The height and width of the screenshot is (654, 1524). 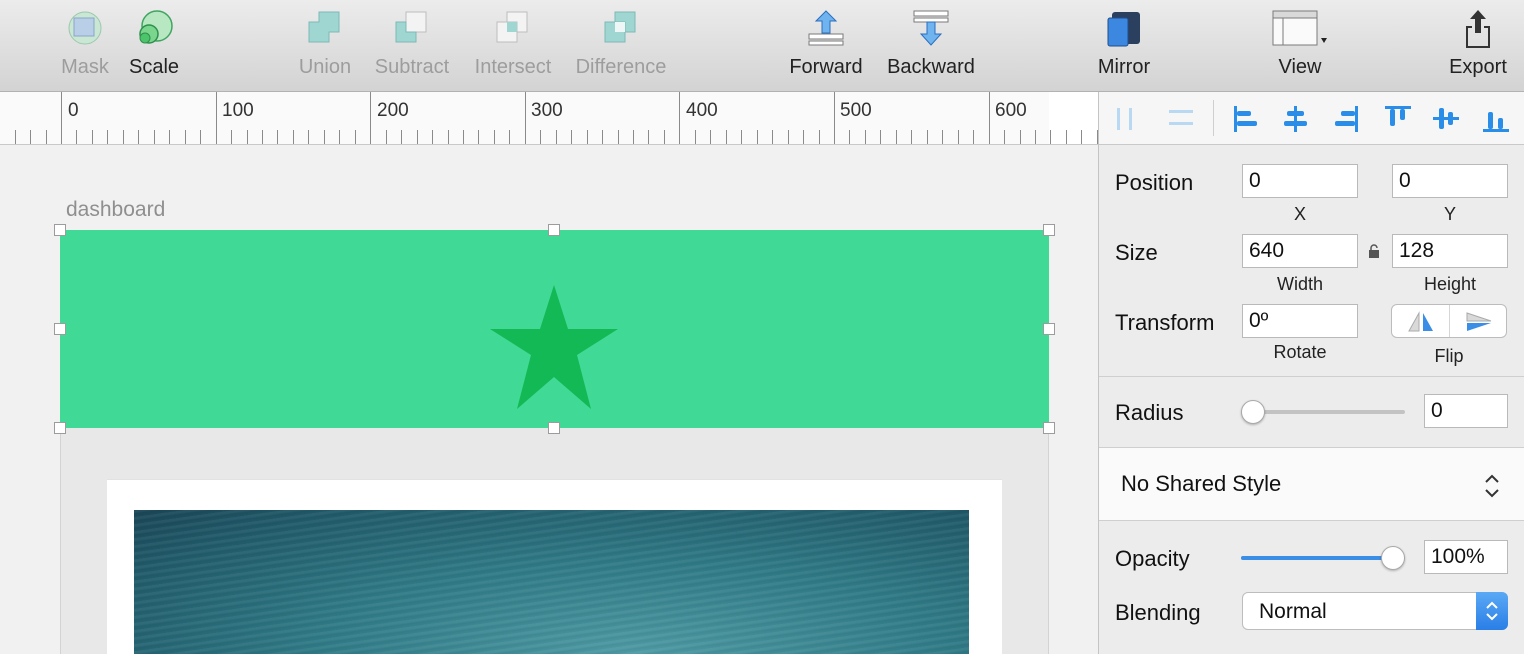 What do you see at coordinates (1374, 251) in the screenshot?
I see `lock-icon` at bounding box center [1374, 251].